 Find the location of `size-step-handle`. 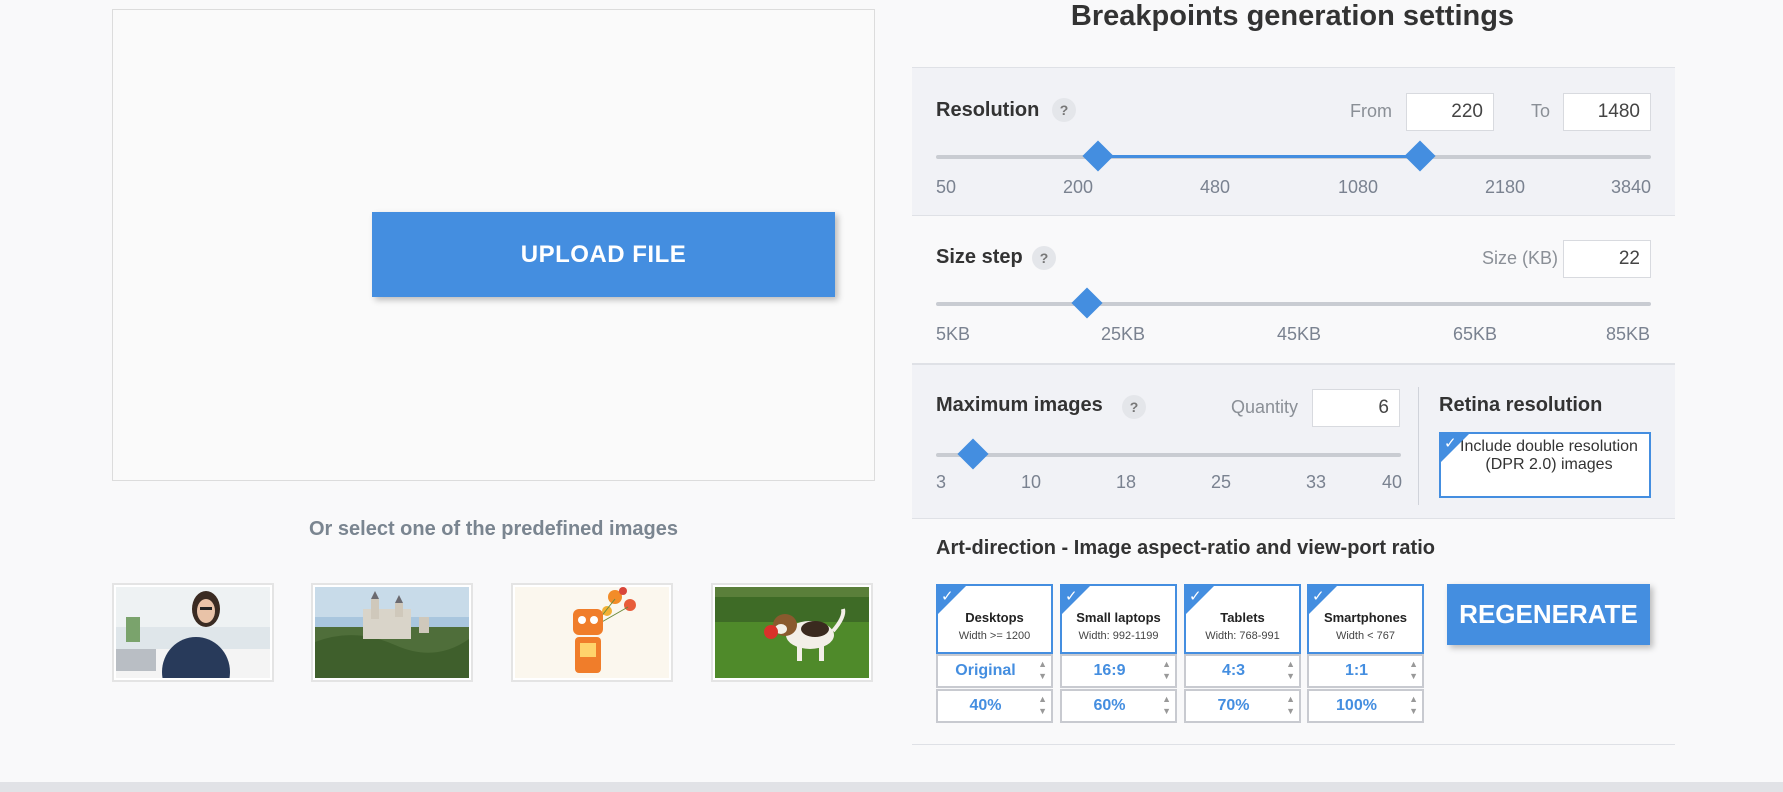

size-step-handle is located at coordinates (1087, 303).